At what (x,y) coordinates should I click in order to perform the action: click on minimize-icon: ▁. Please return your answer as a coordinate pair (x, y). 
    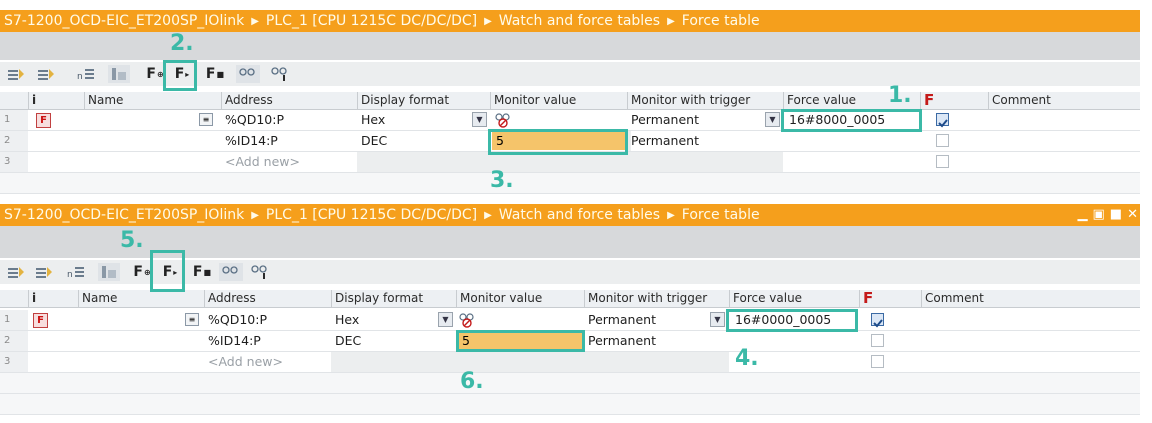
    Looking at the image, I should click on (1083, 215).